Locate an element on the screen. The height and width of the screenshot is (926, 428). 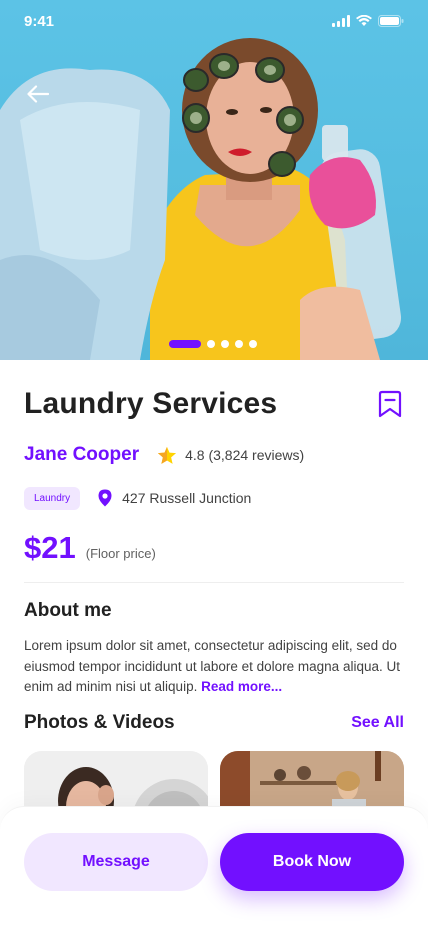
bookmark-button is located at coordinates (390, 404).